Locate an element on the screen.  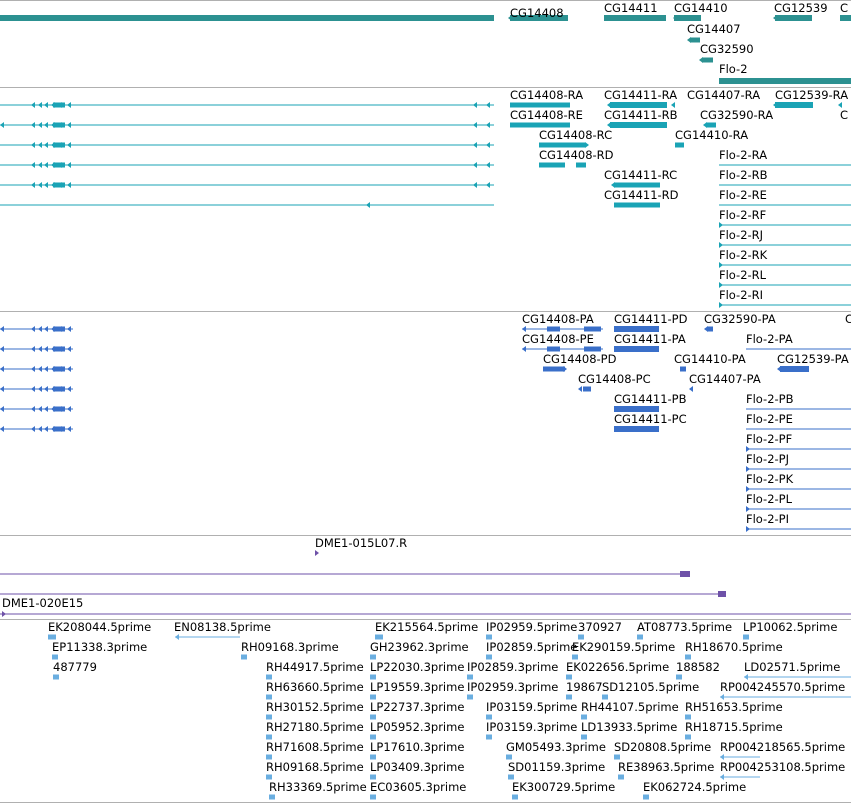
est-label: RH18670.5prime is located at coordinates (734, 647).